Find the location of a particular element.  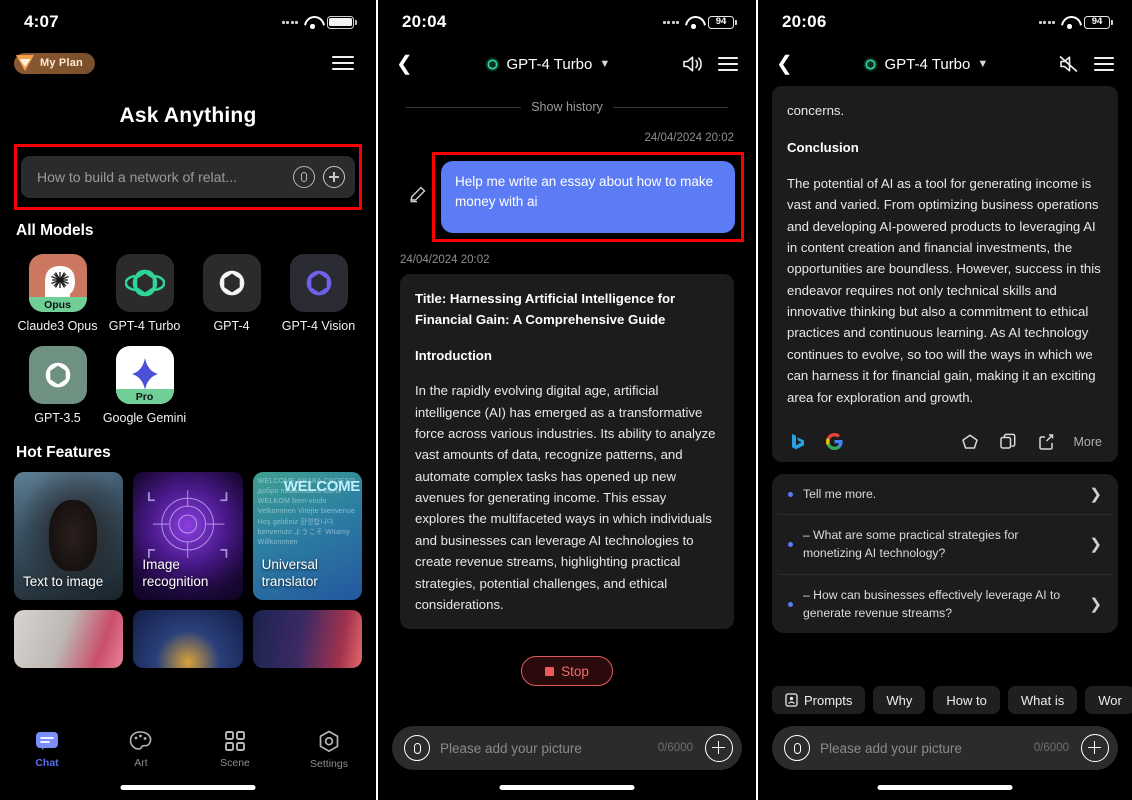

show-history-divider: Show history is located at coordinates (567, 107).